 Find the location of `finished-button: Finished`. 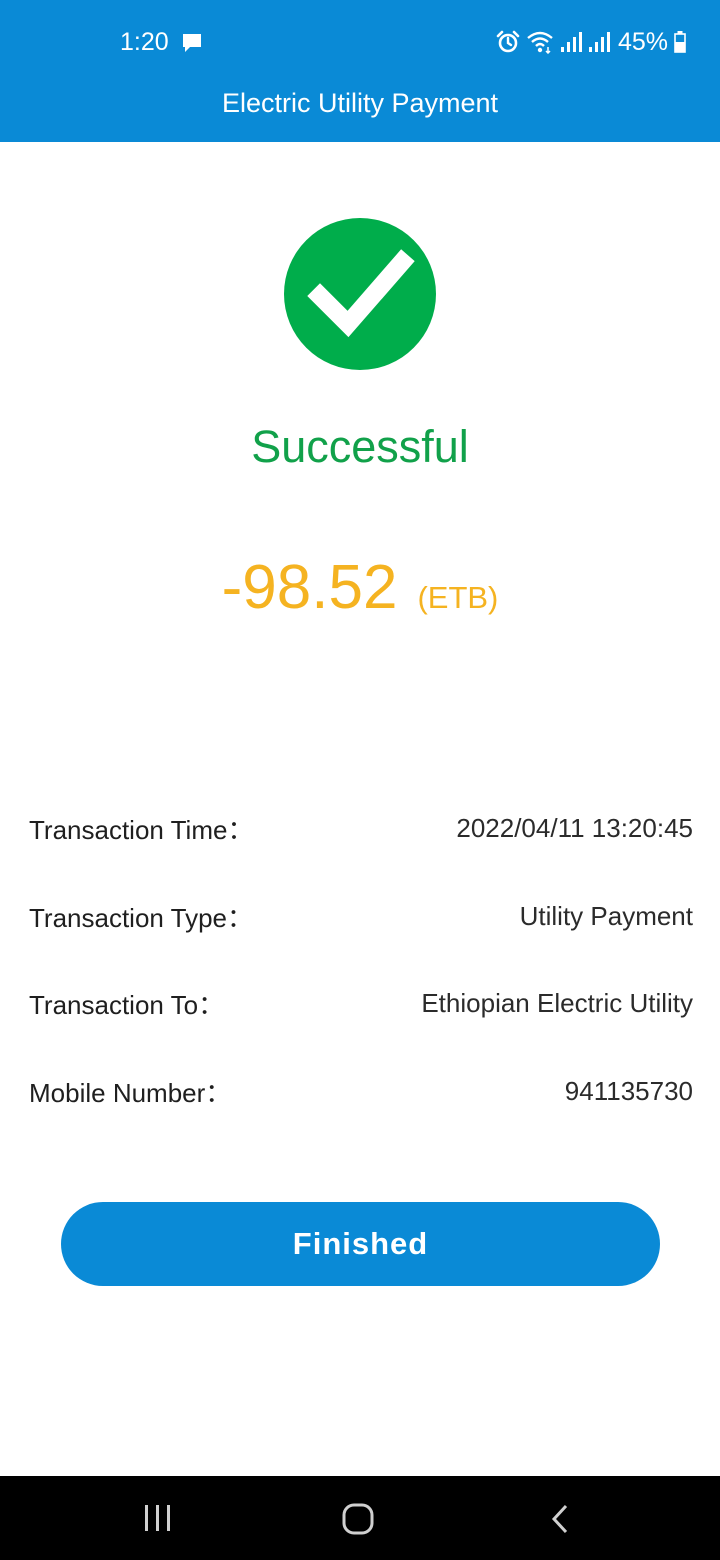

finished-button: Finished is located at coordinates (360, 1244).